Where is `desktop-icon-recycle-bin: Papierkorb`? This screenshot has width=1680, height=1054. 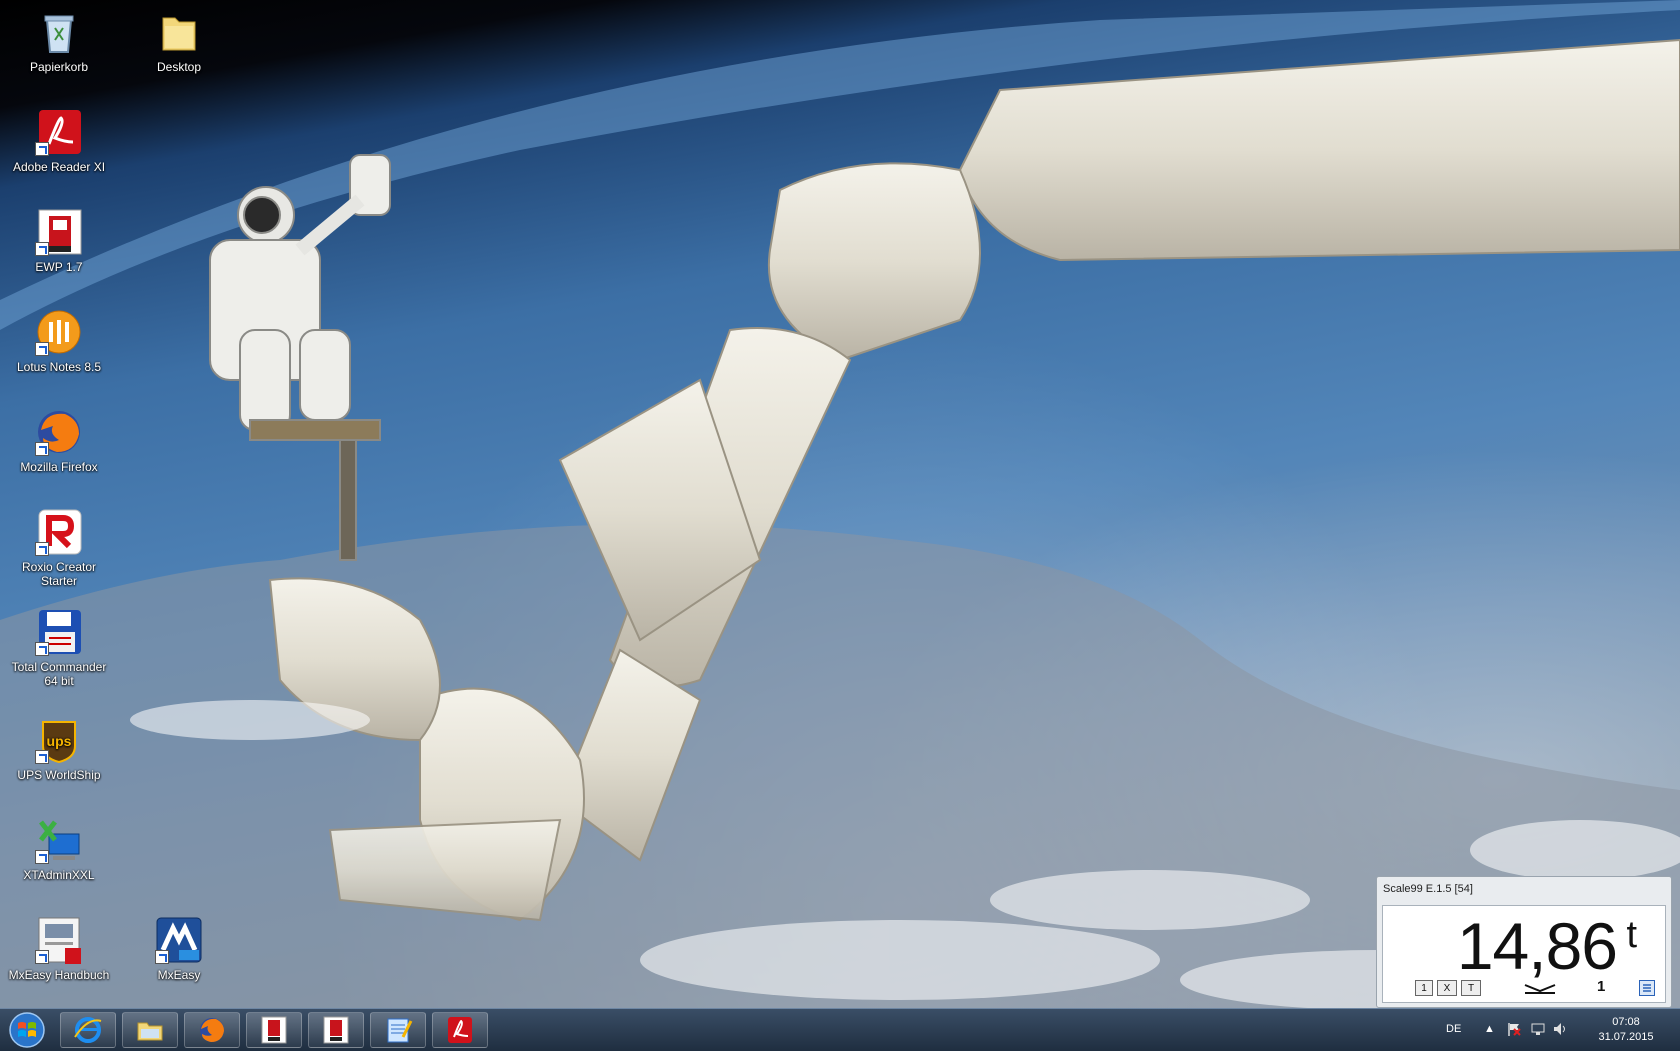
desktop-icon-recycle-bin: Papierkorb is located at coordinates (59, 41).